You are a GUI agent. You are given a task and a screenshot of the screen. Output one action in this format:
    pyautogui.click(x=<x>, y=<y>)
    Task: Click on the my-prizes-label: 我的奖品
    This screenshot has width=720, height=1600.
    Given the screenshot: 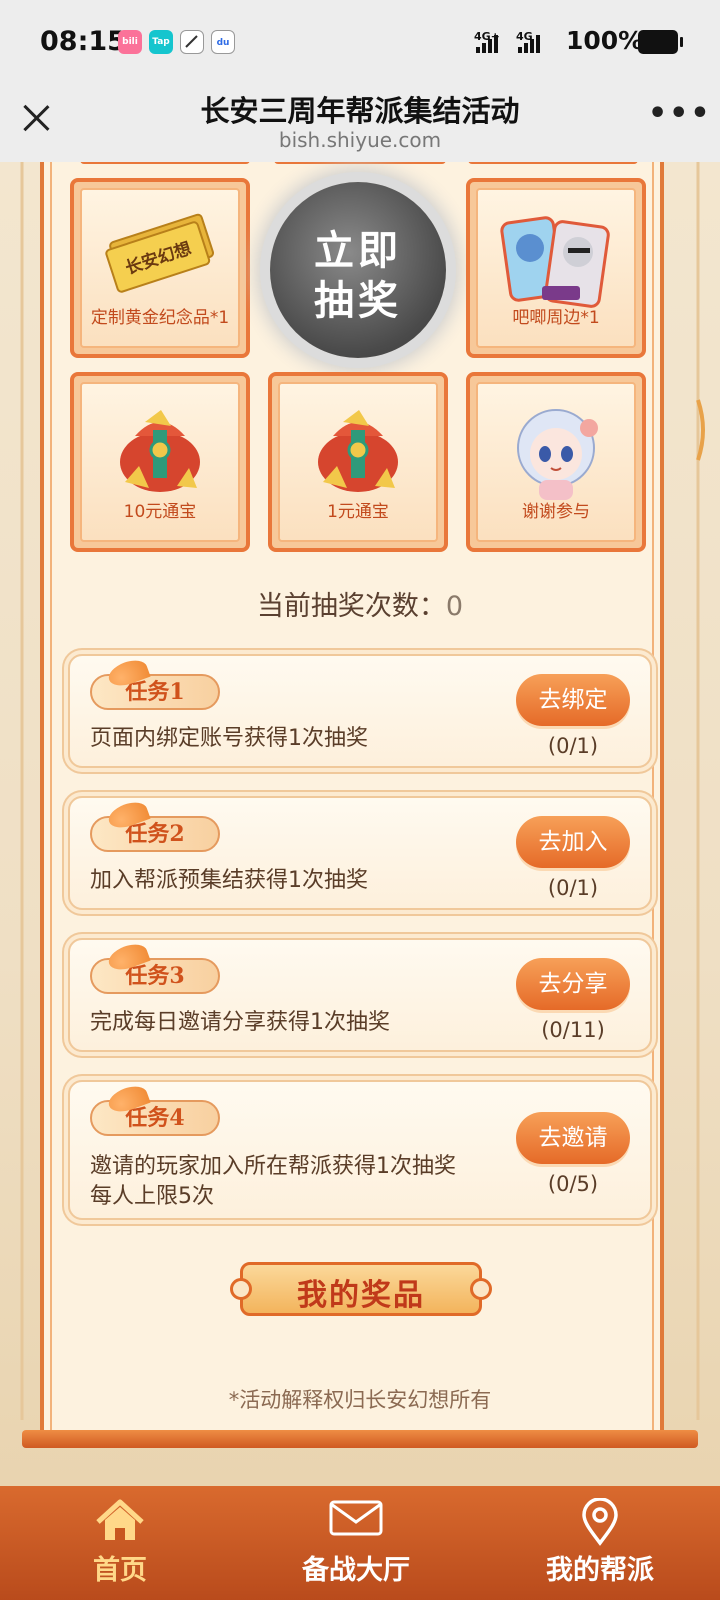 What is the action you would take?
    pyautogui.click(x=361, y=1295)
    